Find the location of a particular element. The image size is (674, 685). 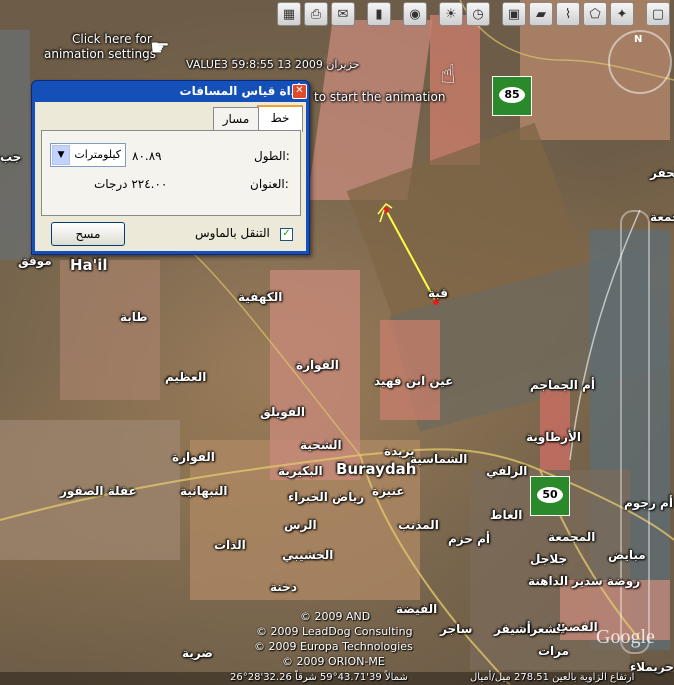

pointer-hand-icon: ☝ is located at coordinates (448, 75).